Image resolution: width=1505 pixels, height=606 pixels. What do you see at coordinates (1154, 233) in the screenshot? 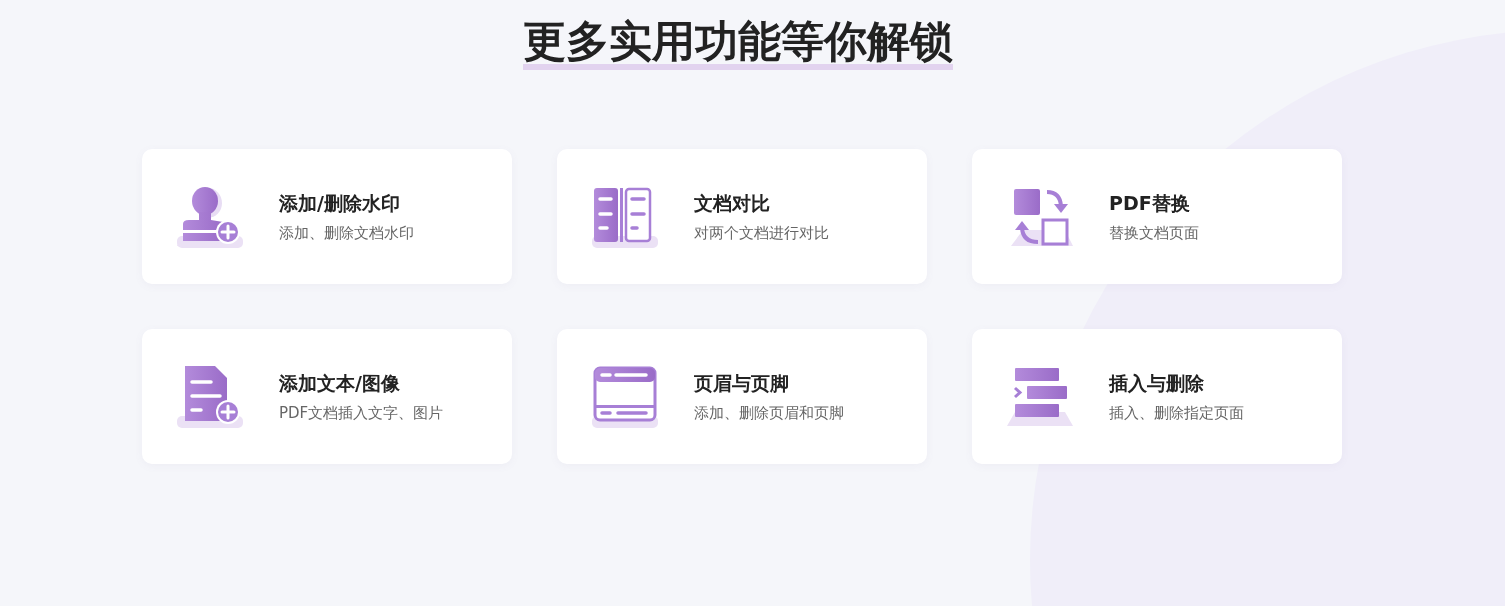
I see `feature-description: 替换文档页面` at bounding box center [1154, 233].